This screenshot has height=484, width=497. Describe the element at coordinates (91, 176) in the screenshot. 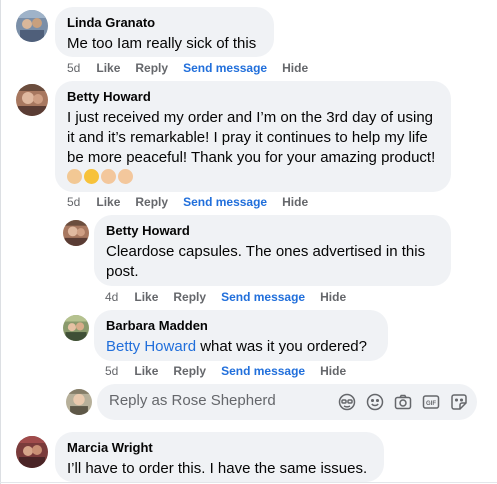

I see `smiling-face-icon` at that location.